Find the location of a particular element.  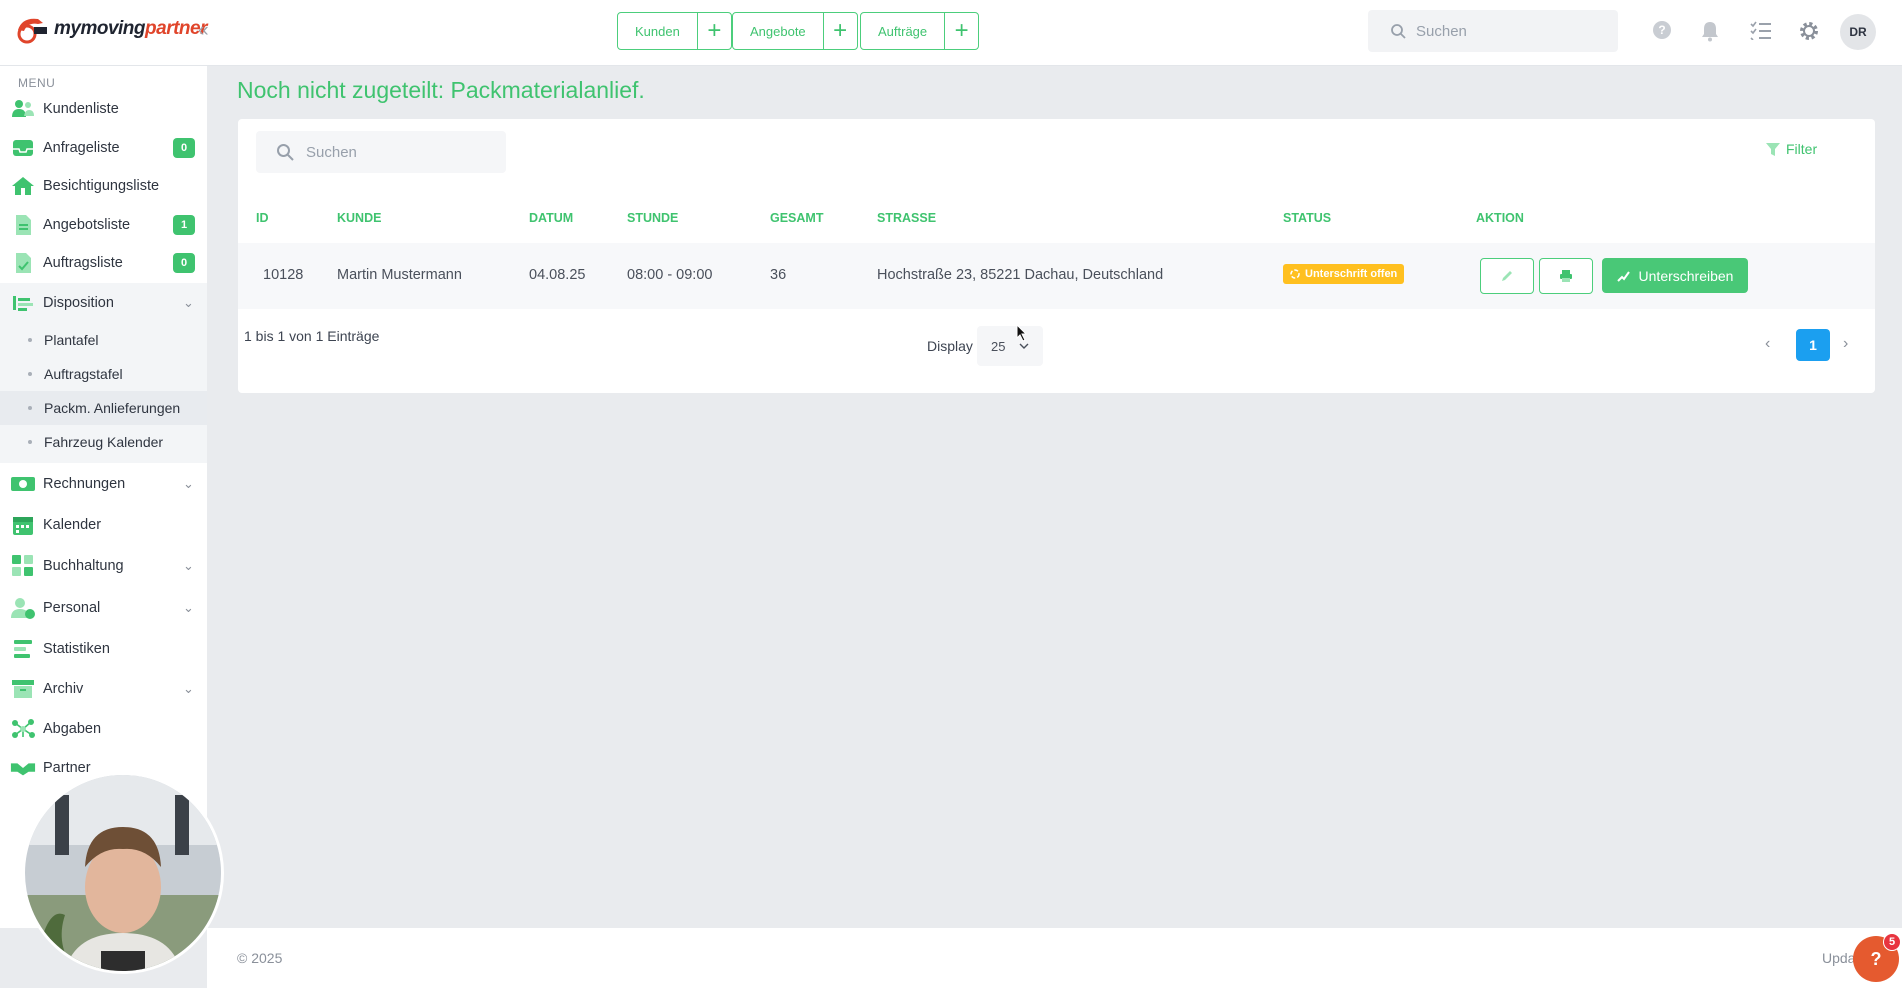

sidebar-item-label: Statistiken is located at coordinates (76, 648).